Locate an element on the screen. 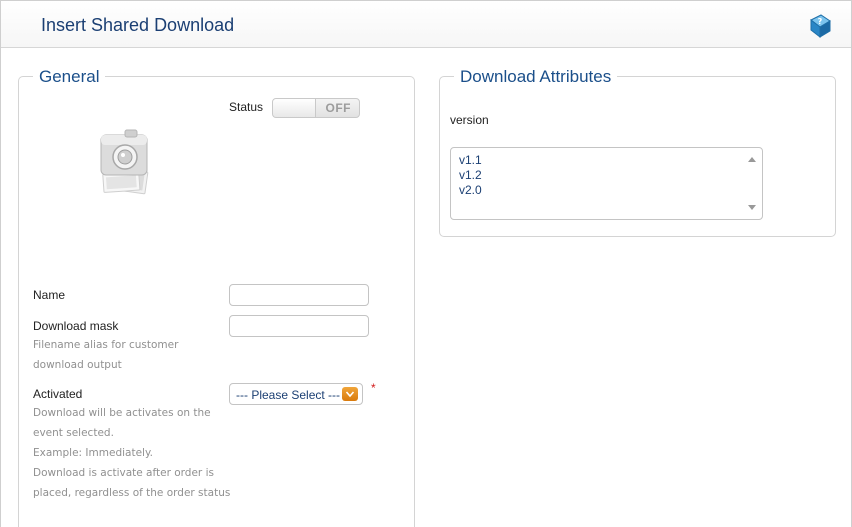  activated-example: Example: Immediately. is located at coordinates (93, 453).